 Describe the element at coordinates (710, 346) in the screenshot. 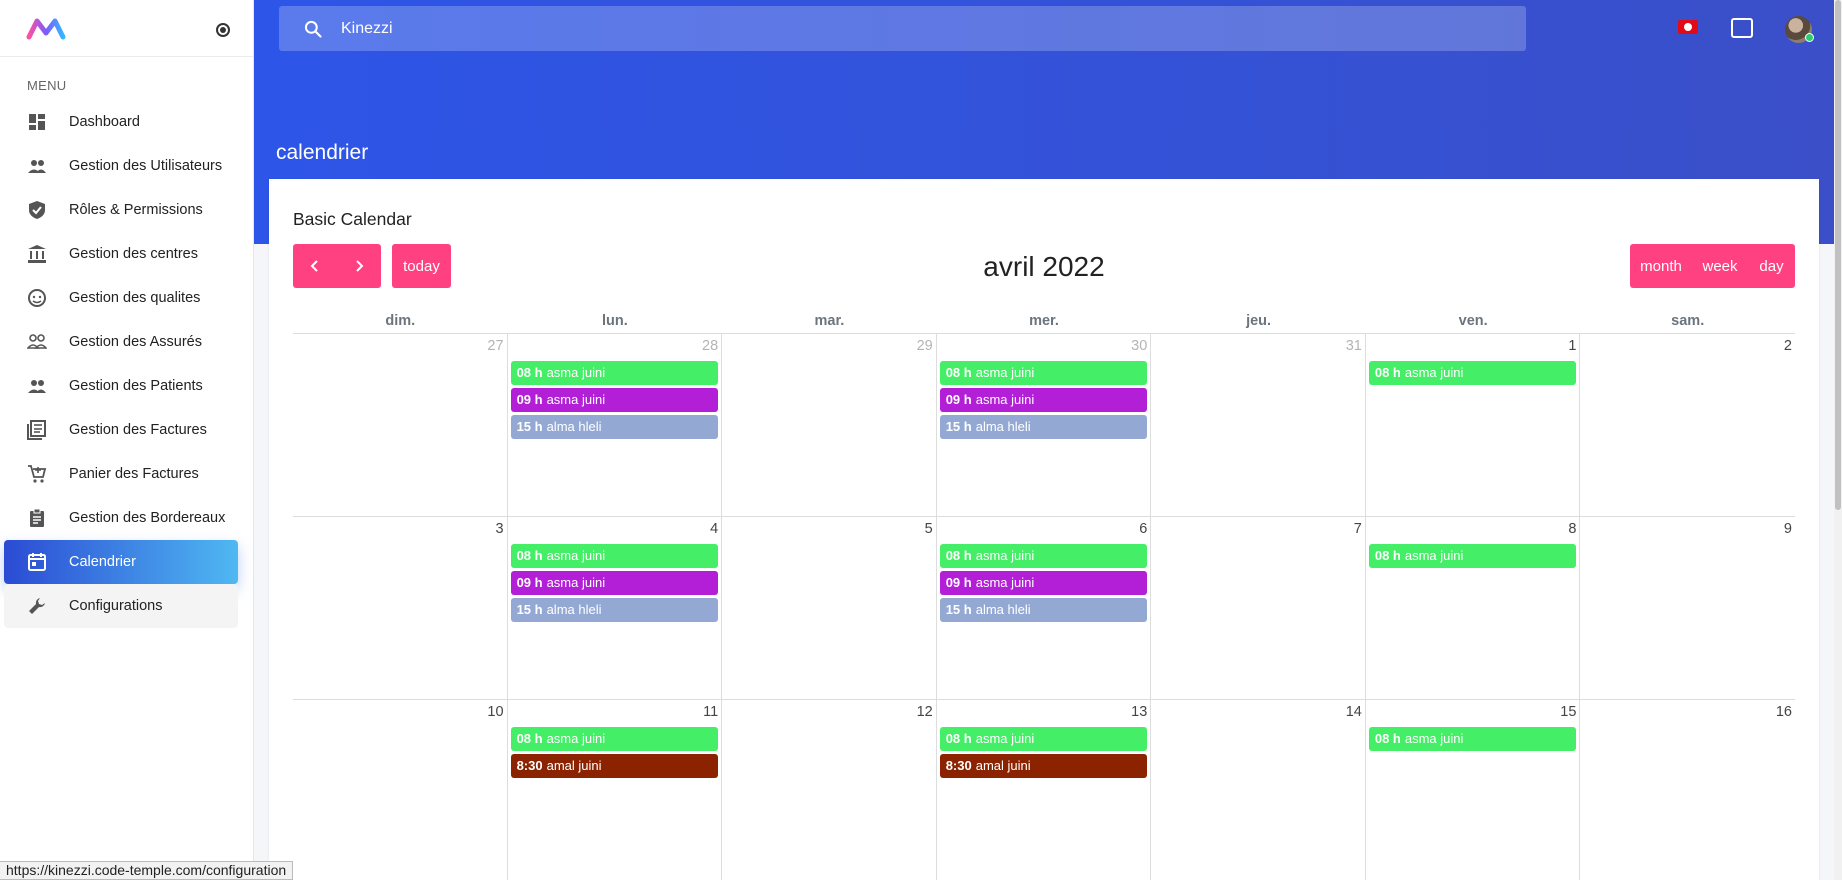

I see `day-number: 28` at that location.